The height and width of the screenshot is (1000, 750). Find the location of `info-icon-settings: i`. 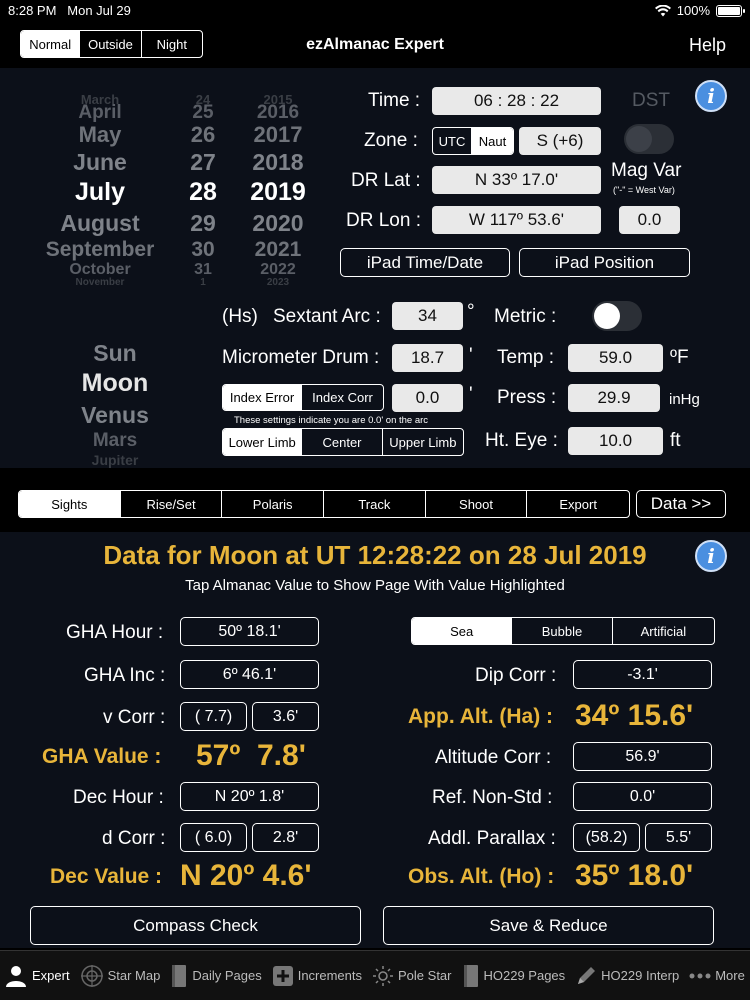

info-icon-settings: i is located at coordinates (711, 96).